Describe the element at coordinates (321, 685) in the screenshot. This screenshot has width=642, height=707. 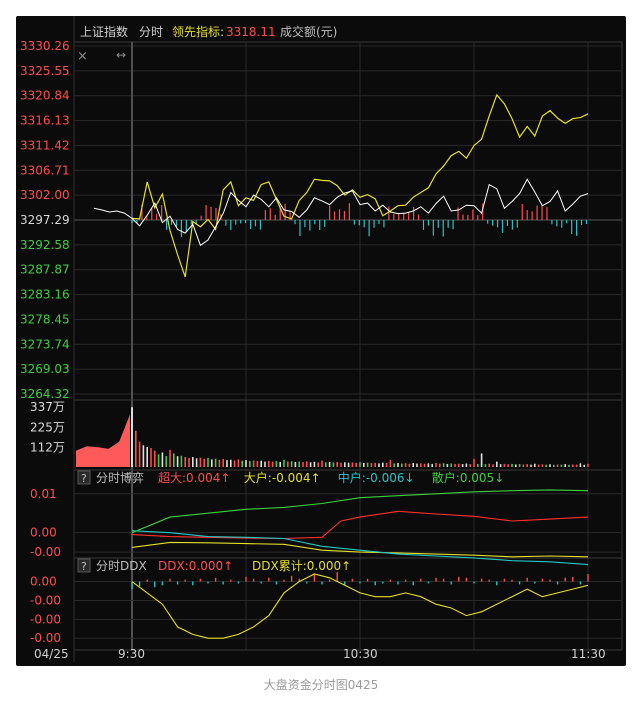
I see `chart-caption: 大盘资金分时图0425` at that location.